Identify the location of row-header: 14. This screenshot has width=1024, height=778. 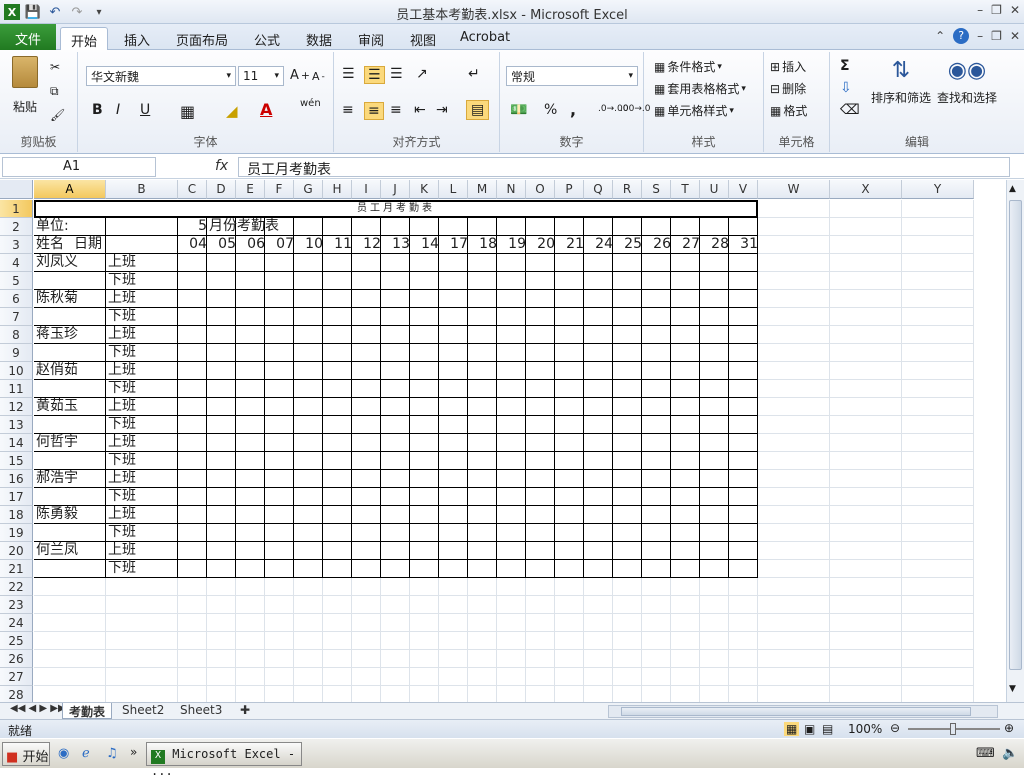
(16, 443).